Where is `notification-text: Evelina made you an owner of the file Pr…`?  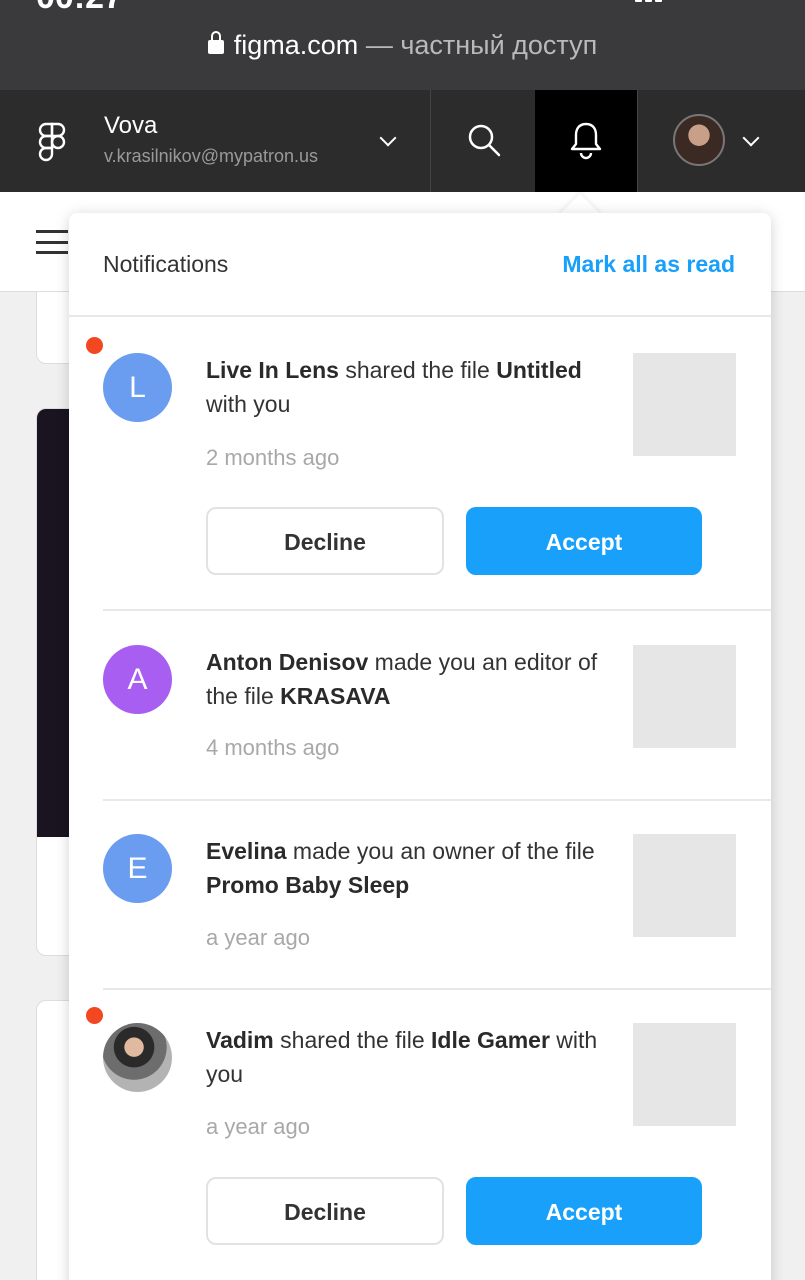 notification-text: Evelina made you an owner of the file Pr… is located at coordinates (406, 868).